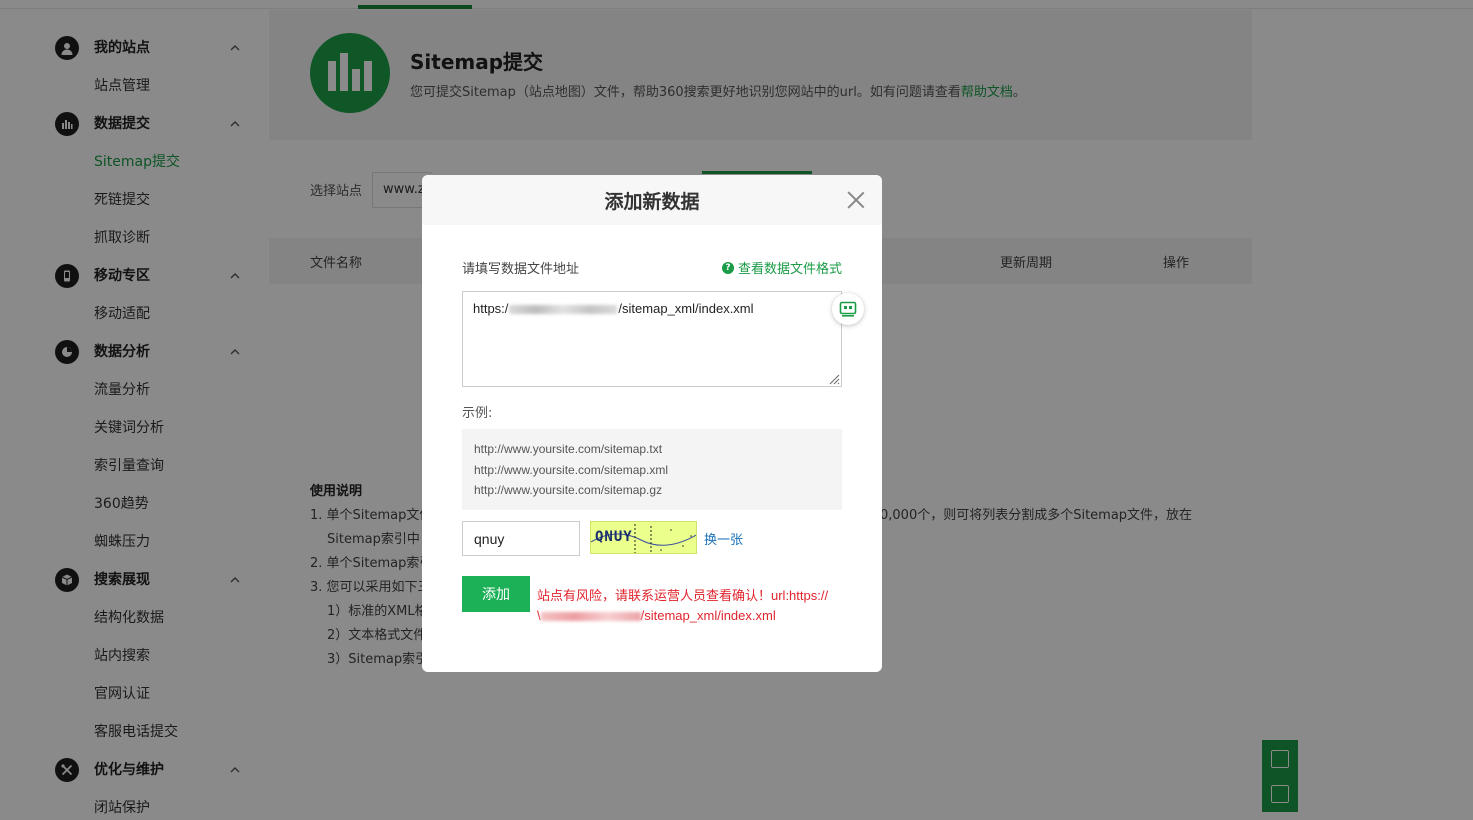  I want to click on url-textarea-value: https://sitemap_xml/index.xml, so click(613, 308).